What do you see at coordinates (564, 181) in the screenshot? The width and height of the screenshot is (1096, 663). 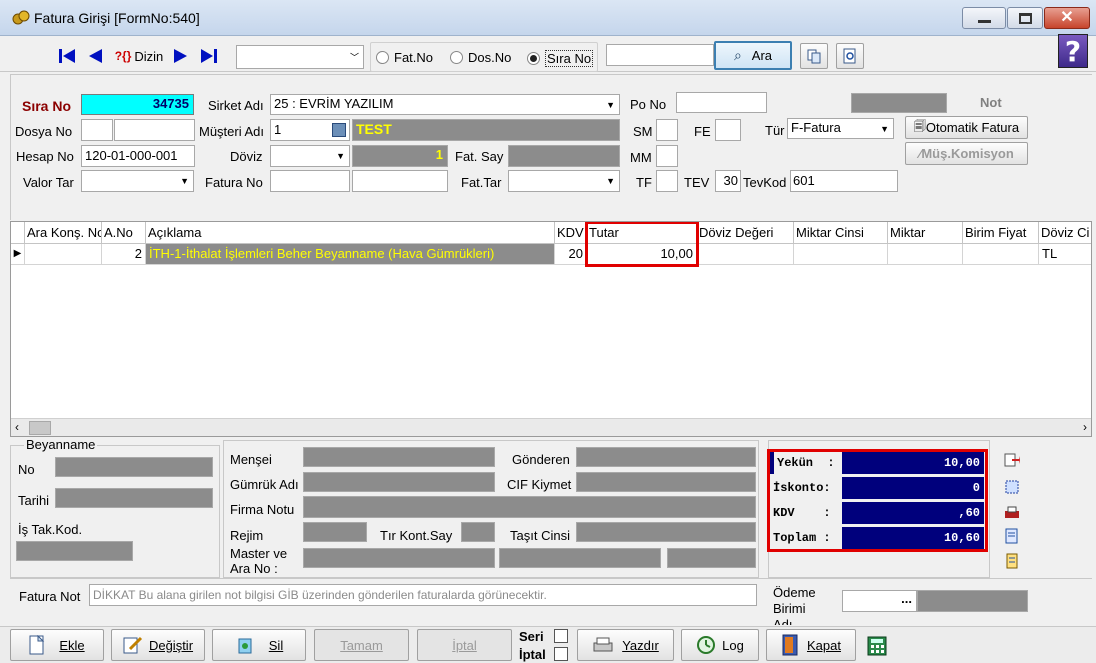 I see `fat-tar-select: ▼` at bounding box center [564, 181].